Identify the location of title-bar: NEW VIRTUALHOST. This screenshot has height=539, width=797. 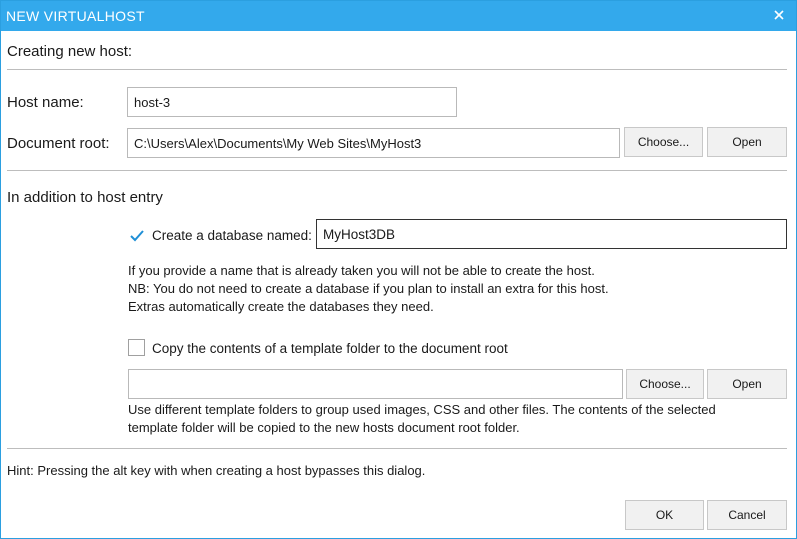
(398, 16).